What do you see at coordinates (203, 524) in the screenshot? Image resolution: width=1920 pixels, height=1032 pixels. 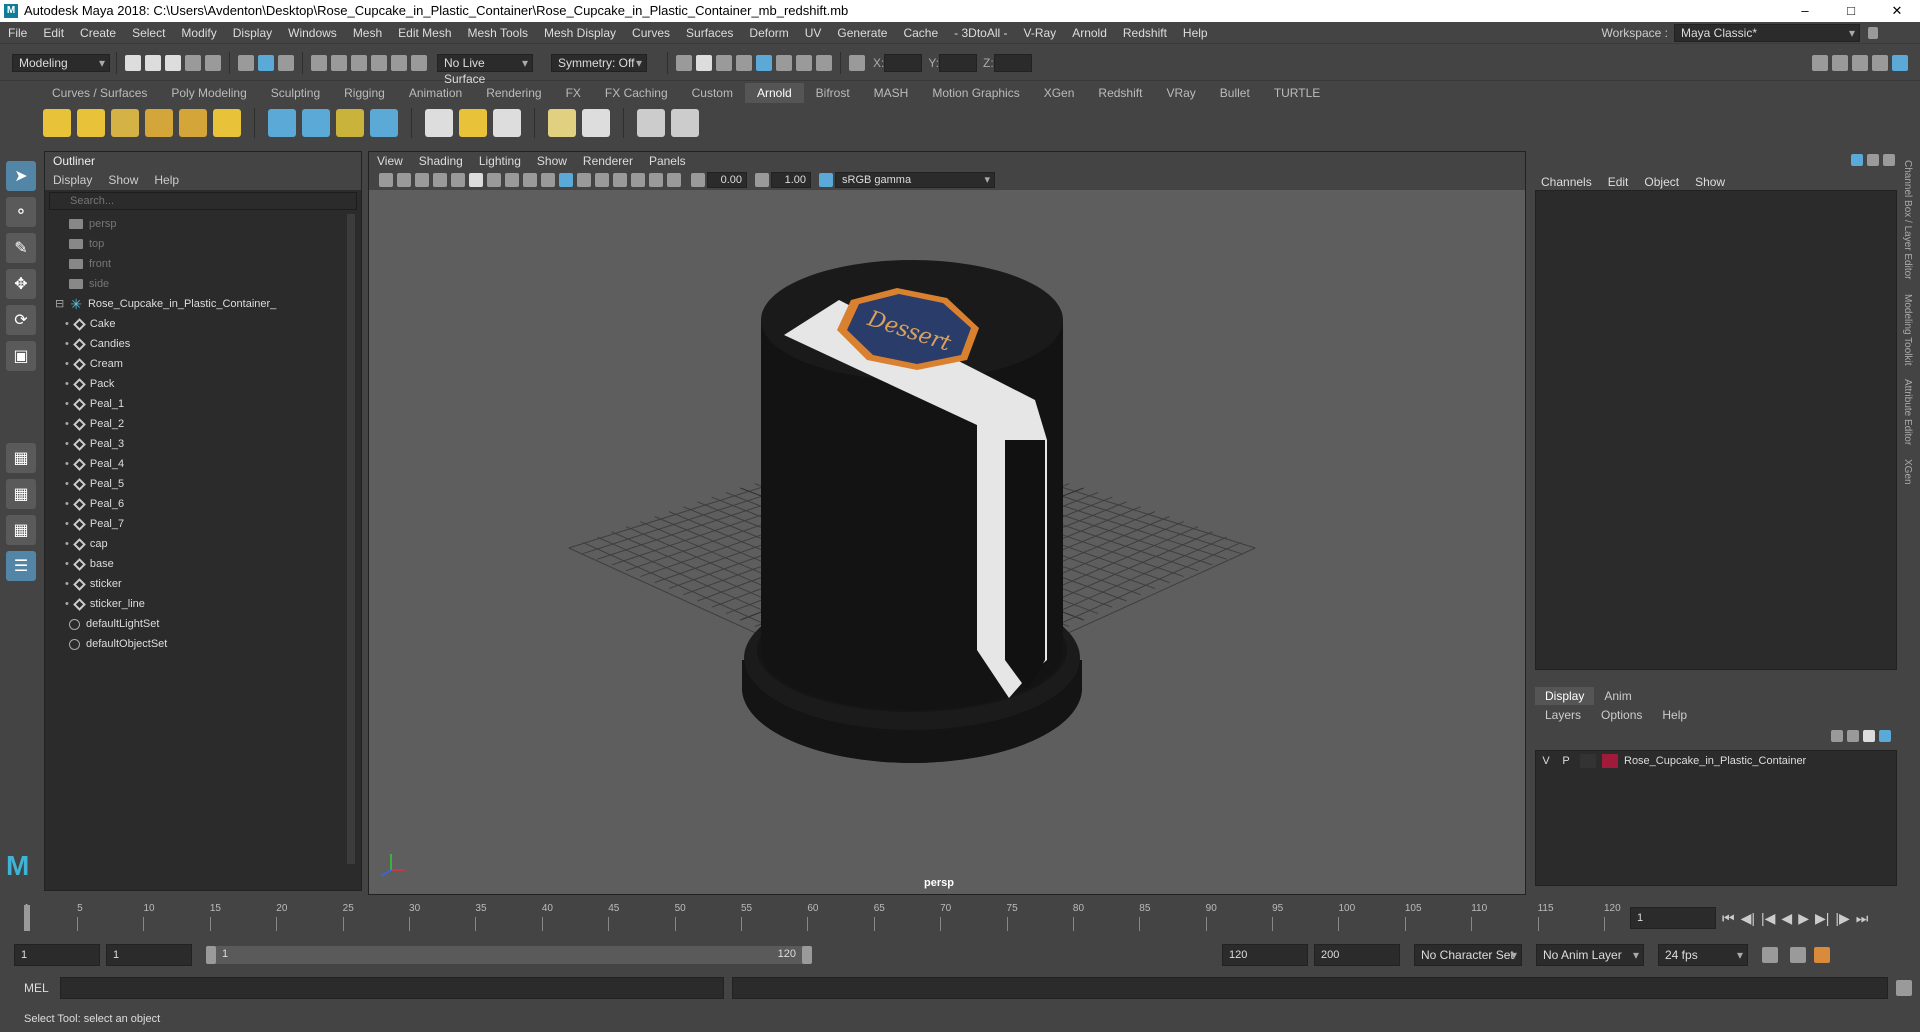 I see `outliner-node: • Peal_7` at bounding box center [203, 524].